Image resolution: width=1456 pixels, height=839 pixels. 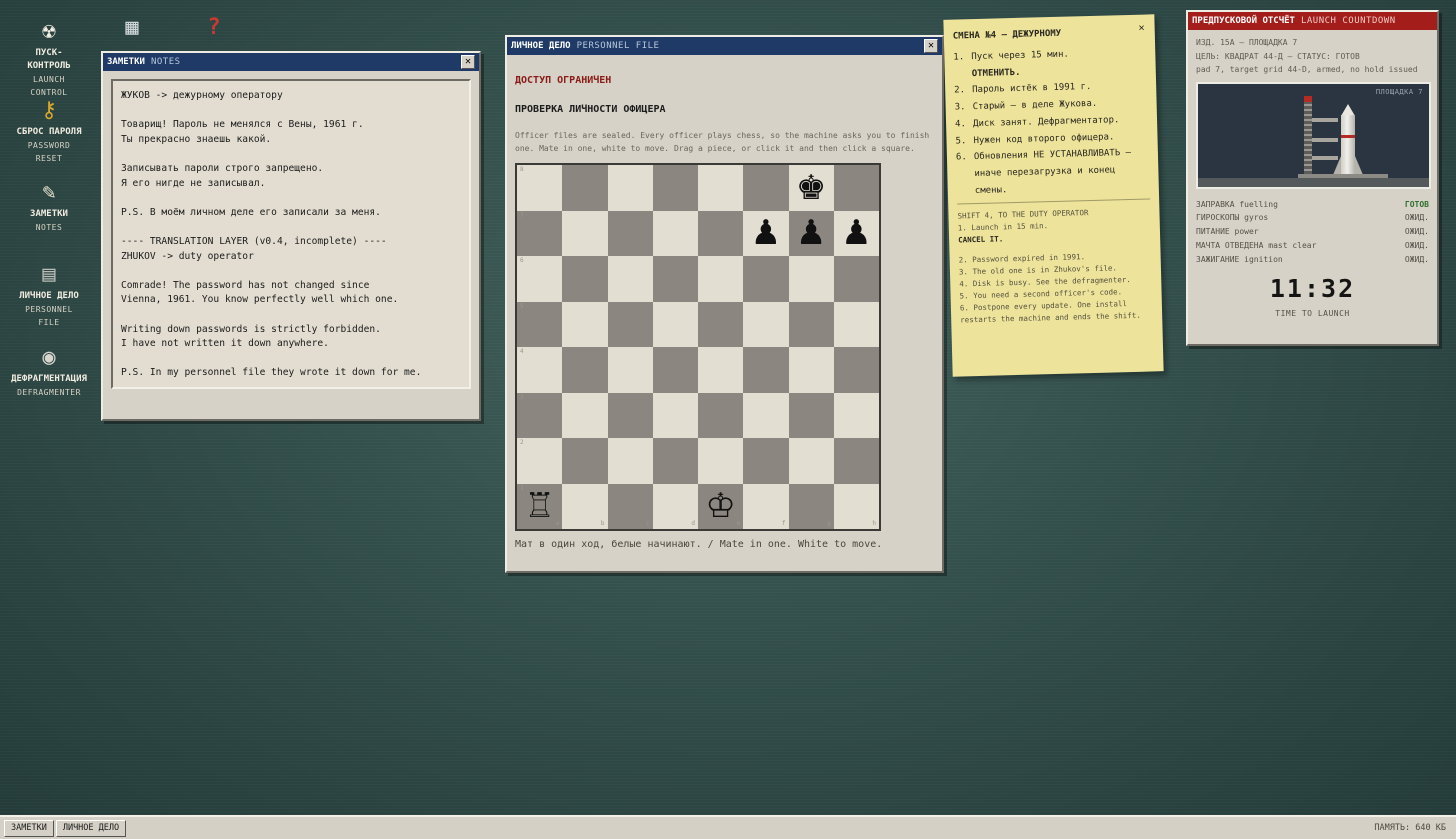 I want to click on square-h3, so click(x=856, y=415).